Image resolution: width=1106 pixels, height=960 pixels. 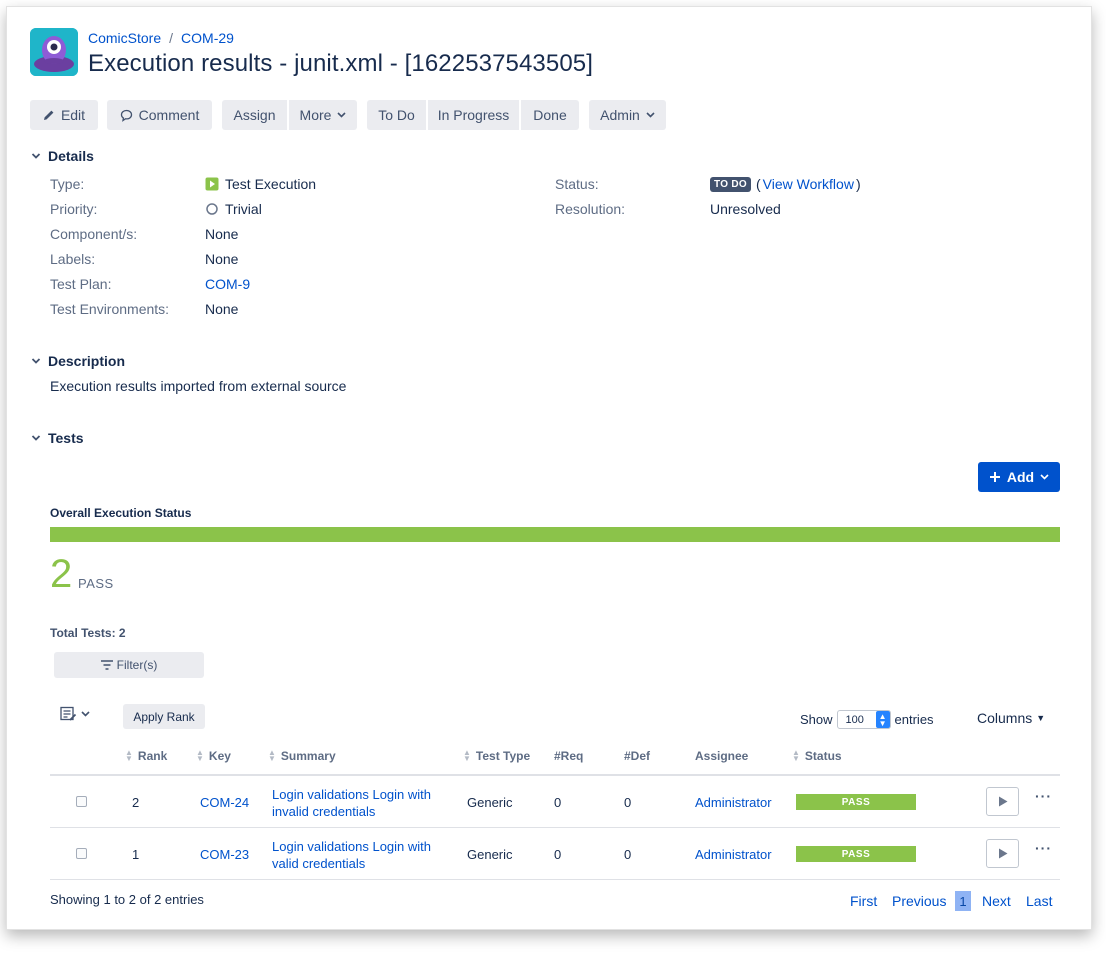 What do you see at coordinates (308, 756) in the screenshot?
I see `column-header-summary-label: Summary` at bounding box center [308, 756].